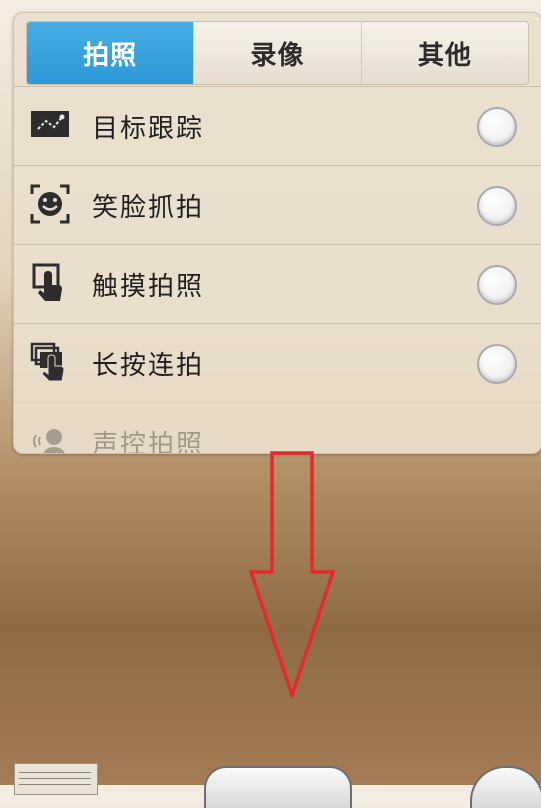 Image resolution: width=541 pixels, height=808 pixels. Describe the element at coordinates (50, 124) in the screenshot. I see `target-tracking-icon` at that location.